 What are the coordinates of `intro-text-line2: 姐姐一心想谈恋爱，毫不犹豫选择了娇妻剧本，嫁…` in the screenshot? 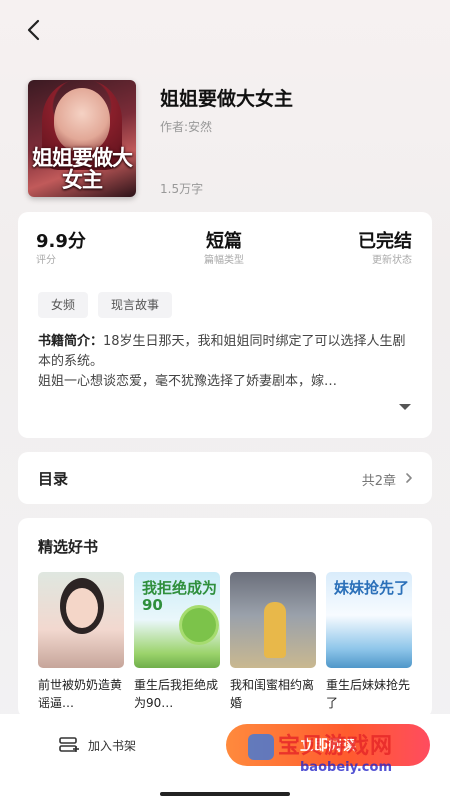 It's located at (188, 381).